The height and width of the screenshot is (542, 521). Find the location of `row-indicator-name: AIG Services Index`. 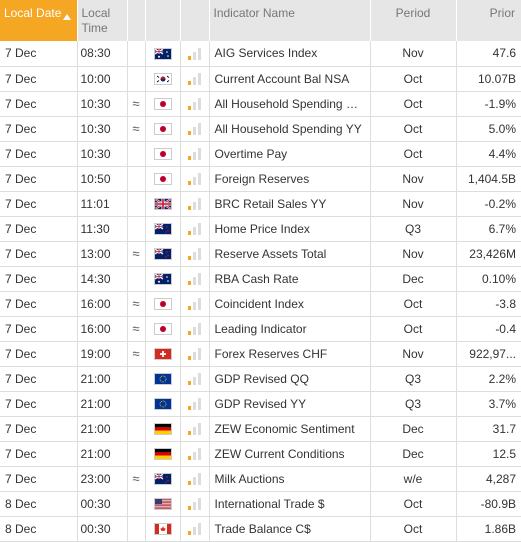

row-indicator-name: AIG Services Index is located at coordinates (289, 54).